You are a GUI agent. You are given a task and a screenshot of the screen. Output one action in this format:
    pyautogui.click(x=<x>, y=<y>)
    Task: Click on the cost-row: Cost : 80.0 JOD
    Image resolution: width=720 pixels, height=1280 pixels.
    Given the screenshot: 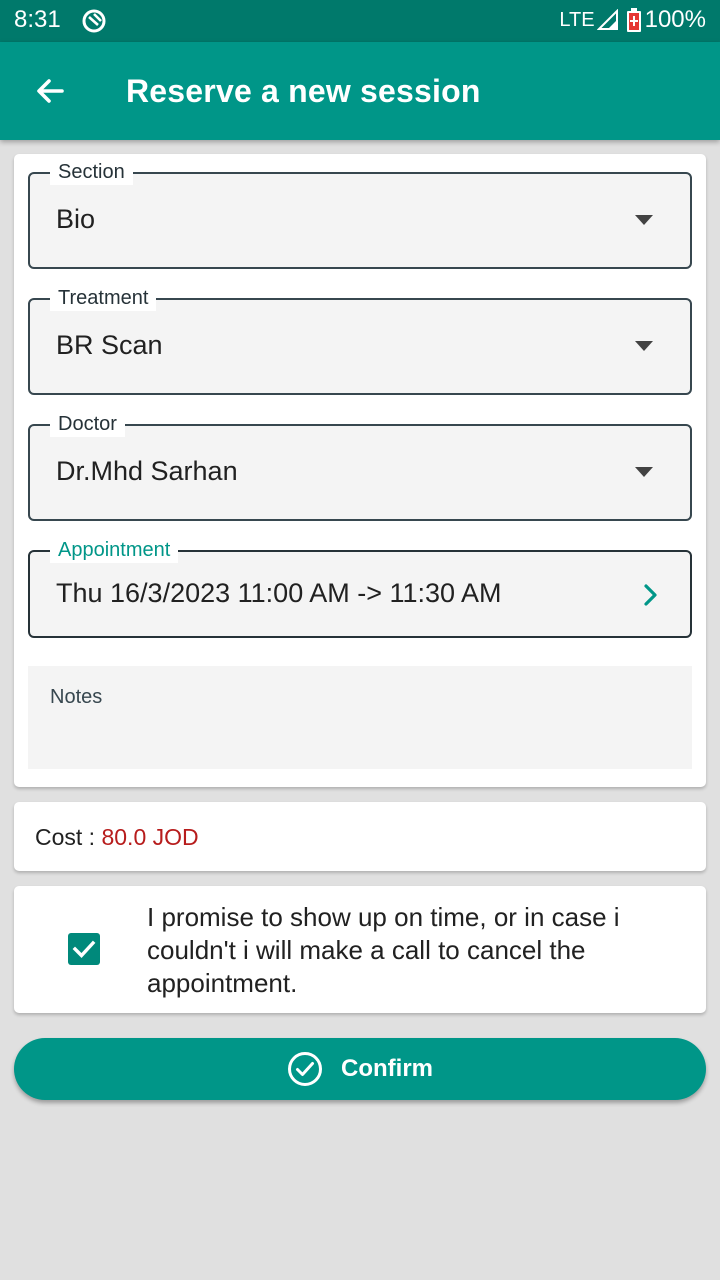 What is the action you would take?
    pyautogui.click(x=117, y=837)
    